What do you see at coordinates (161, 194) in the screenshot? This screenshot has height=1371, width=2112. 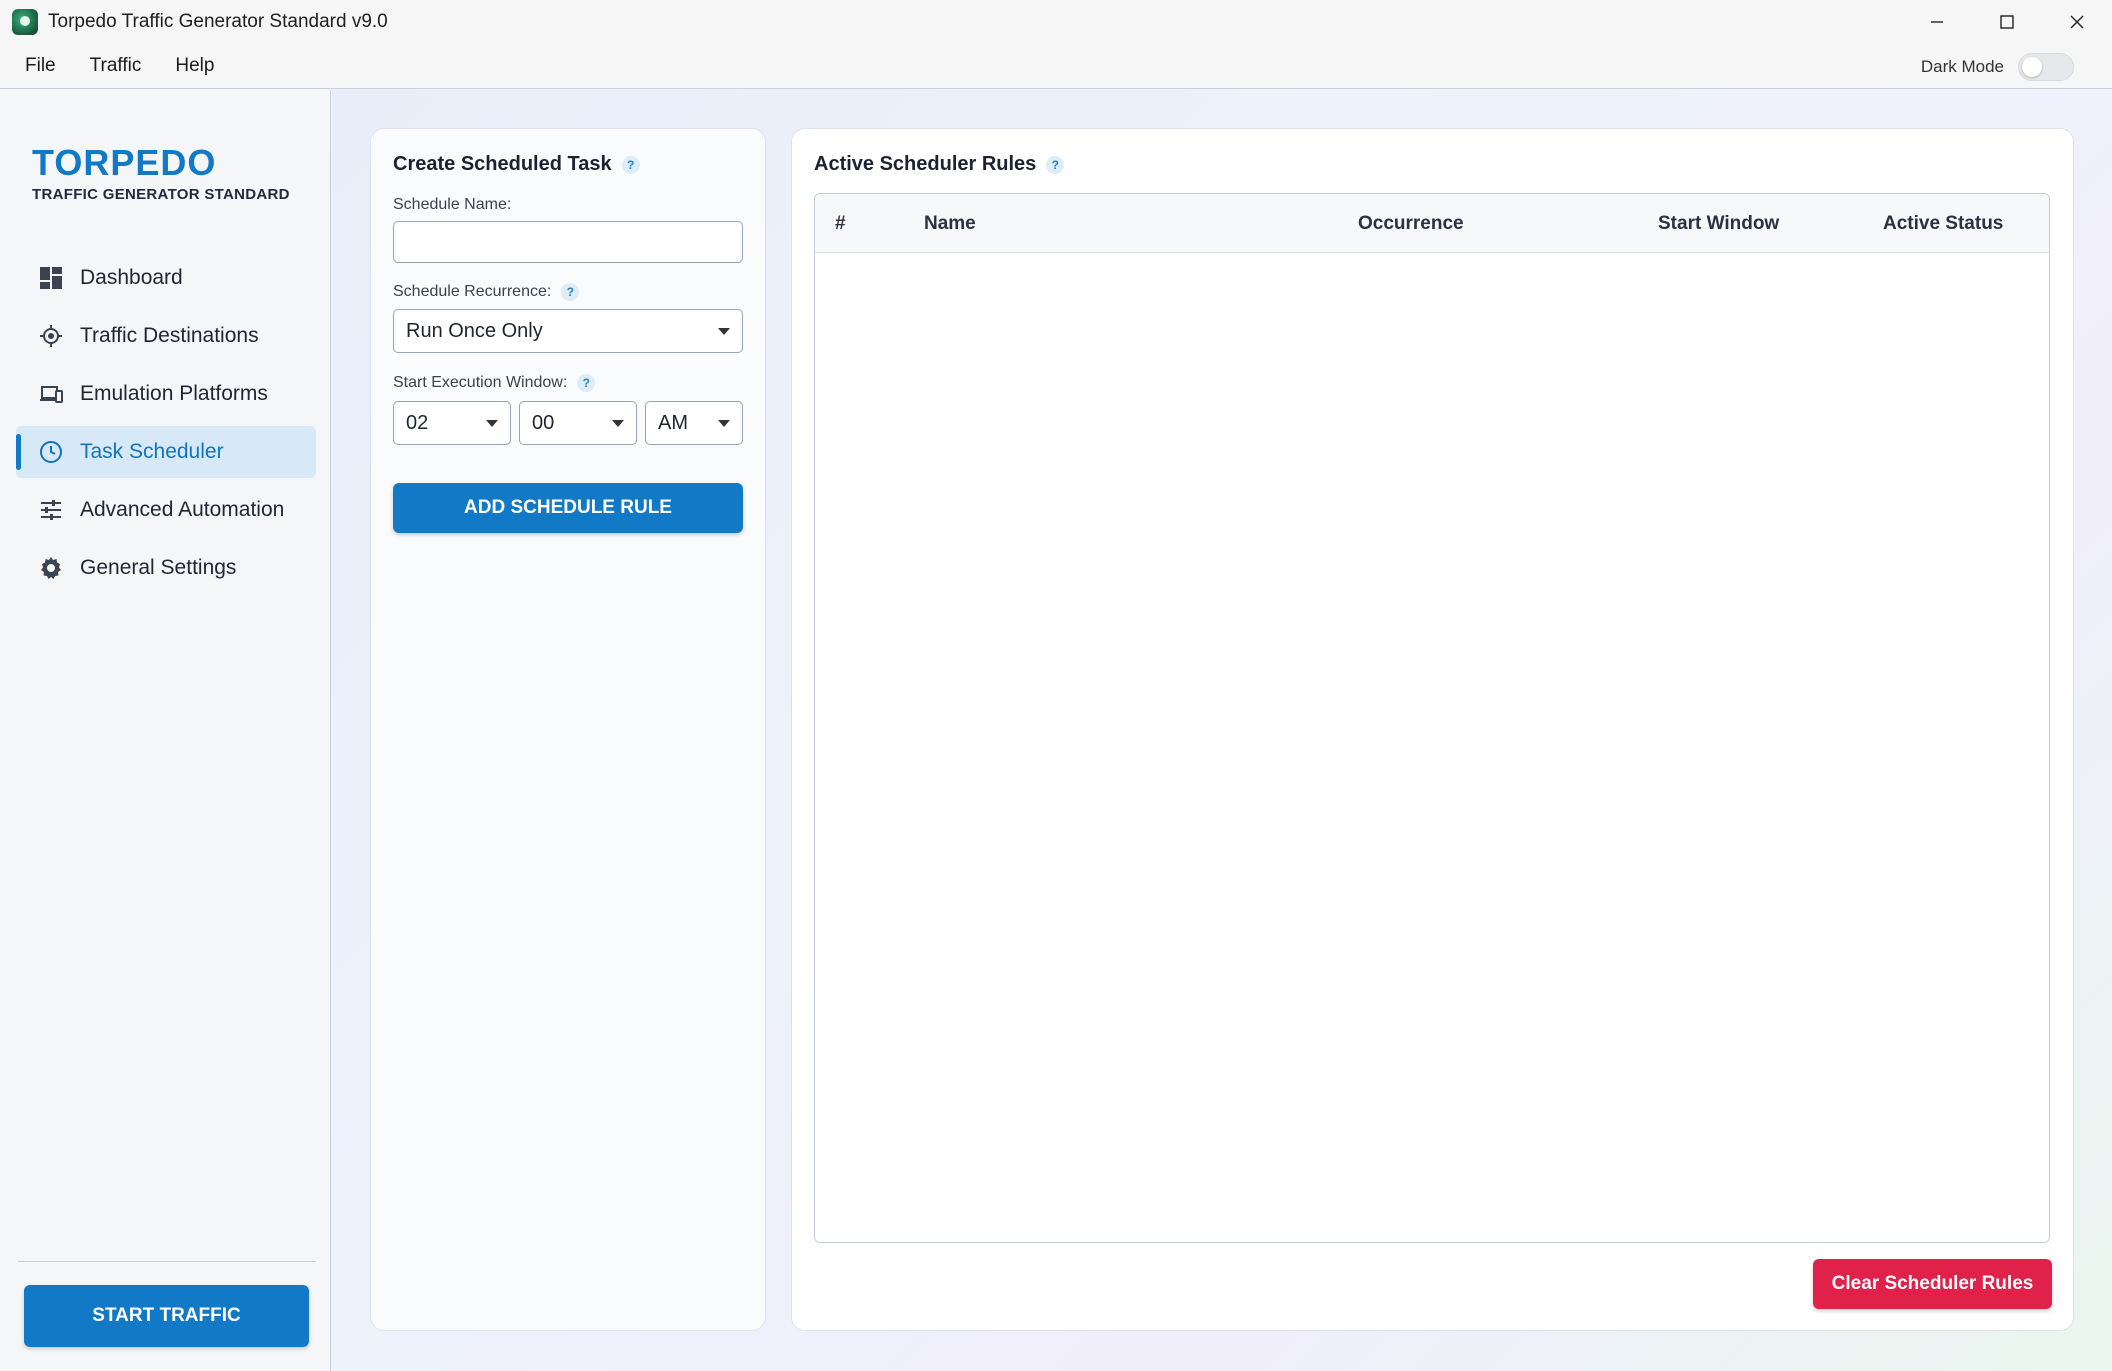 I see `brand-subtitle: TRAFFIC GENERATOR STANDARD` at bounding box center [161, 194].